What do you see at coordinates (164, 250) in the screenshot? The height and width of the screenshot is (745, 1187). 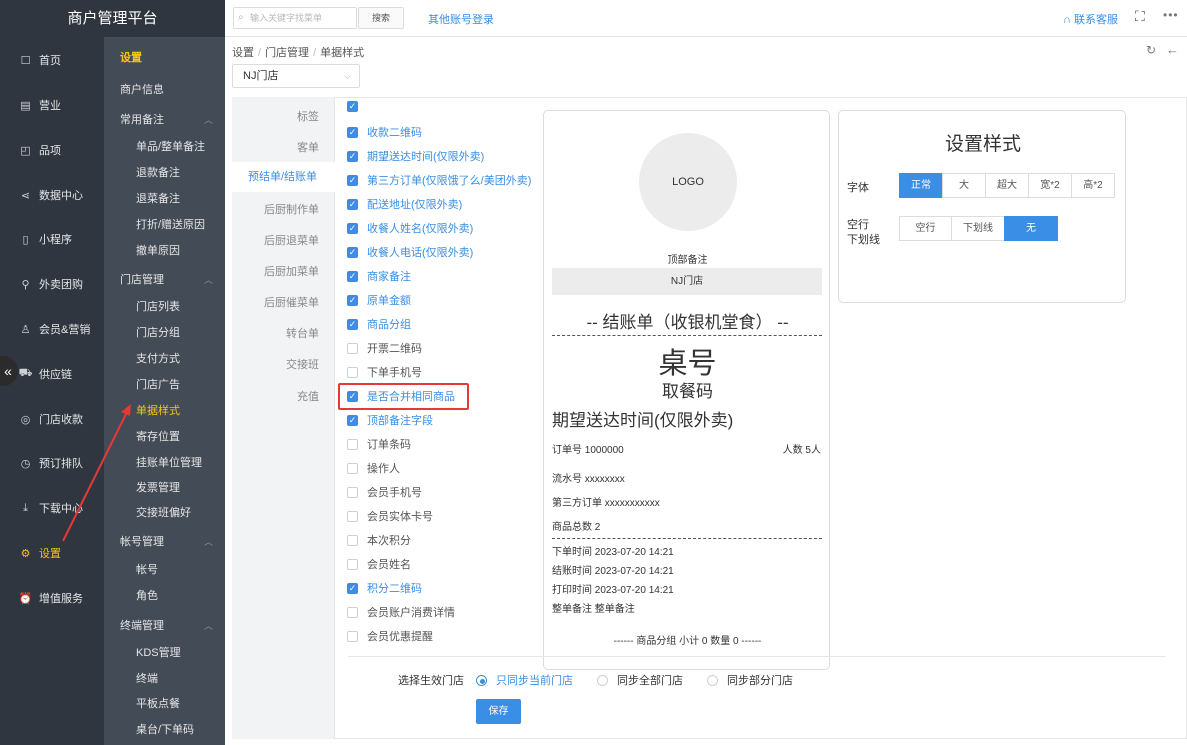 I see `subnav-item: 撤单原因` at bounding box center [164, 250].